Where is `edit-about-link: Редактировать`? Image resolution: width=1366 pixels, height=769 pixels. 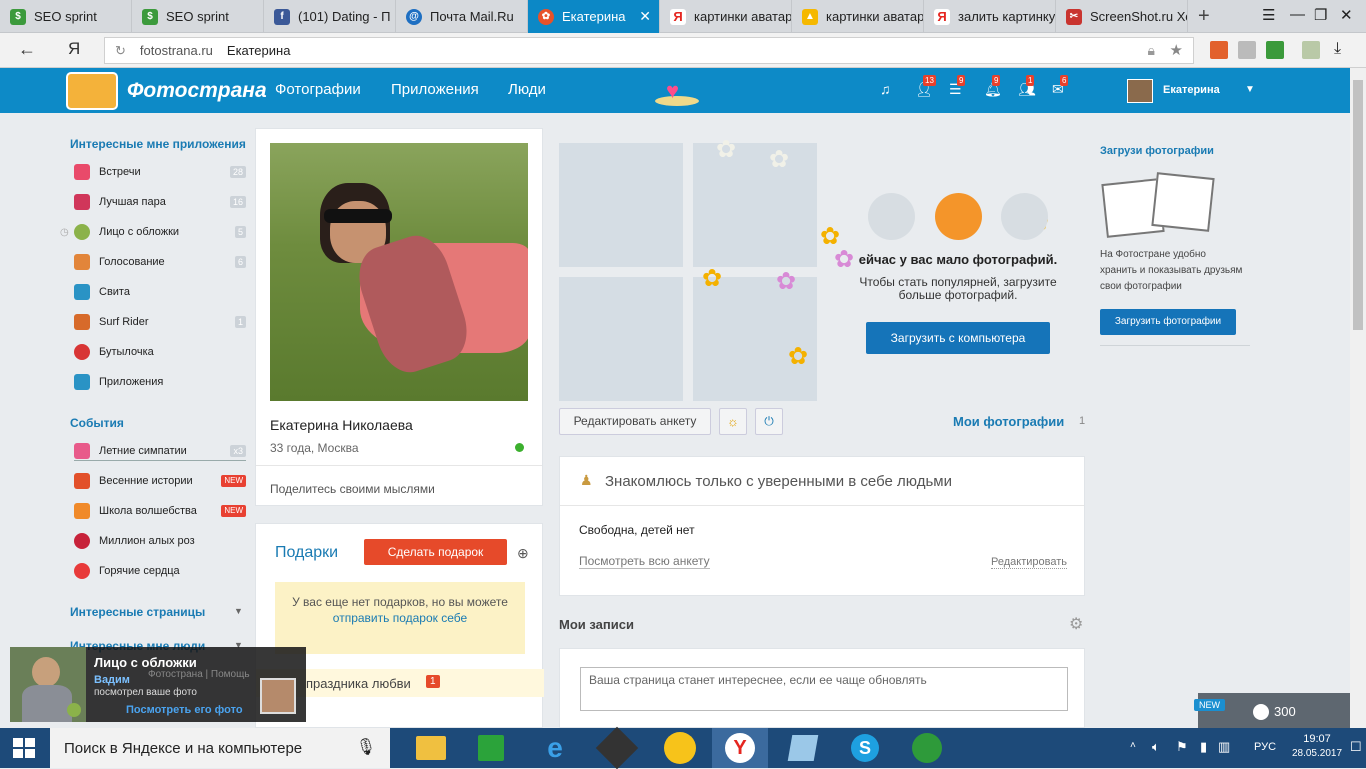 edit-about-link: Редактировать is located at coordinates (1029, 562).